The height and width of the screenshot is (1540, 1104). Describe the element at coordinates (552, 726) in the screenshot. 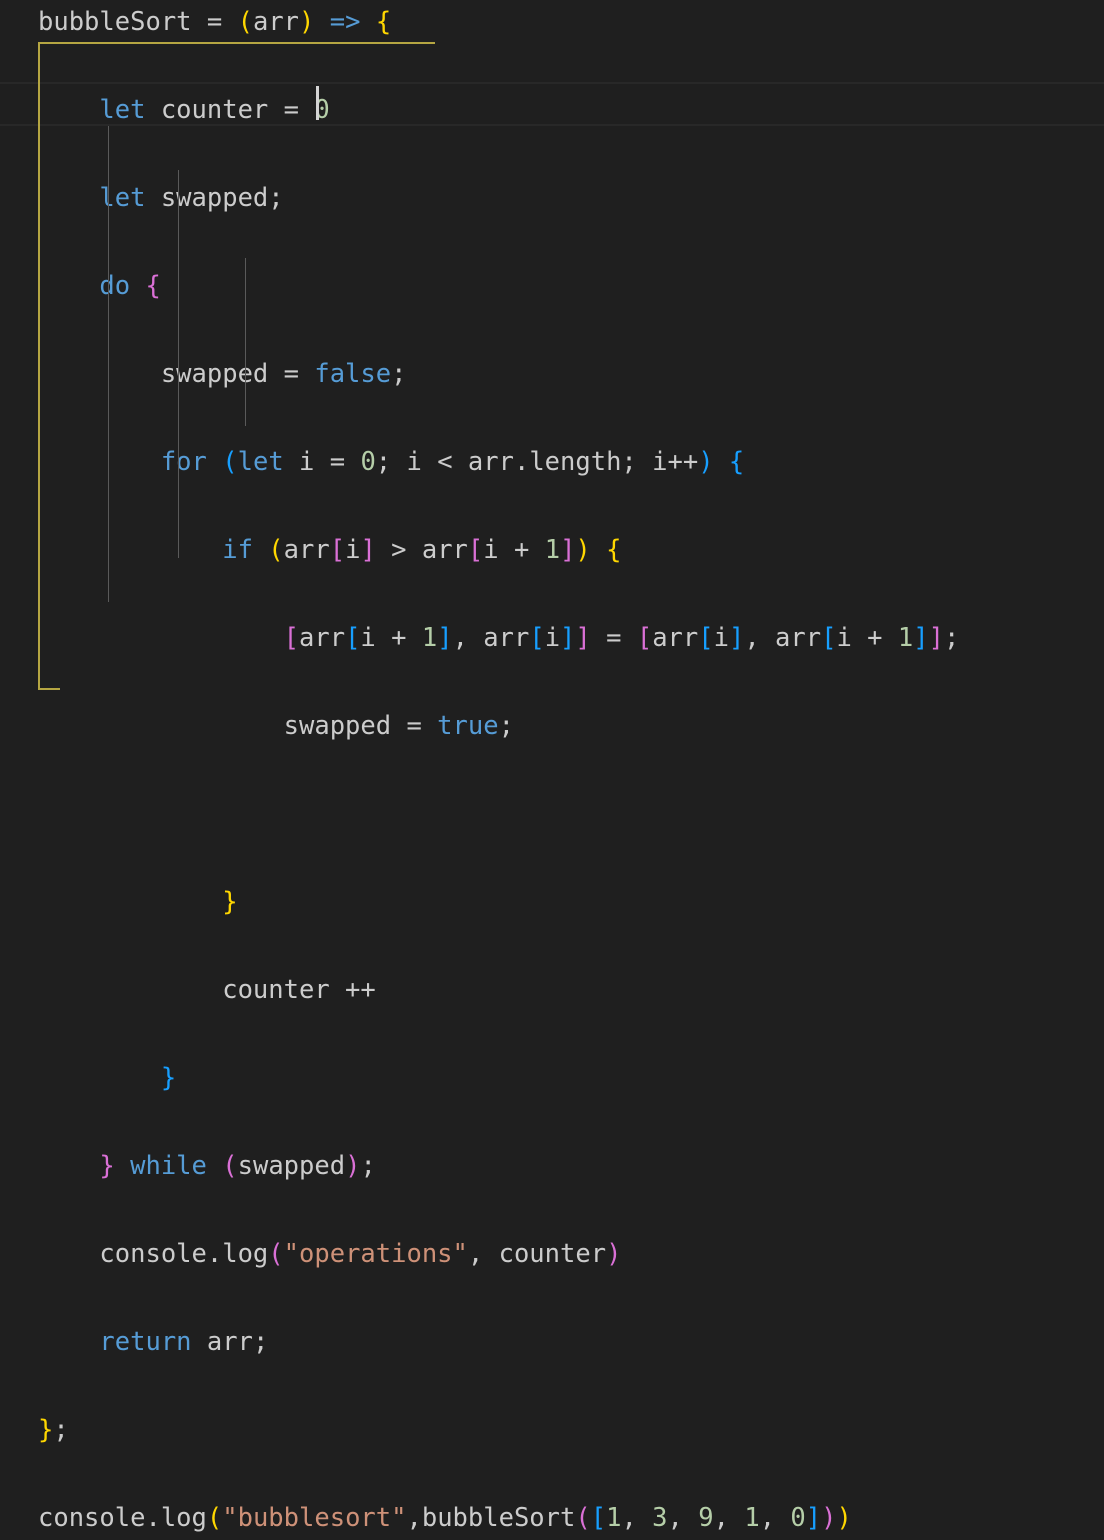

I see `code-line: swapped = true;` at that location.